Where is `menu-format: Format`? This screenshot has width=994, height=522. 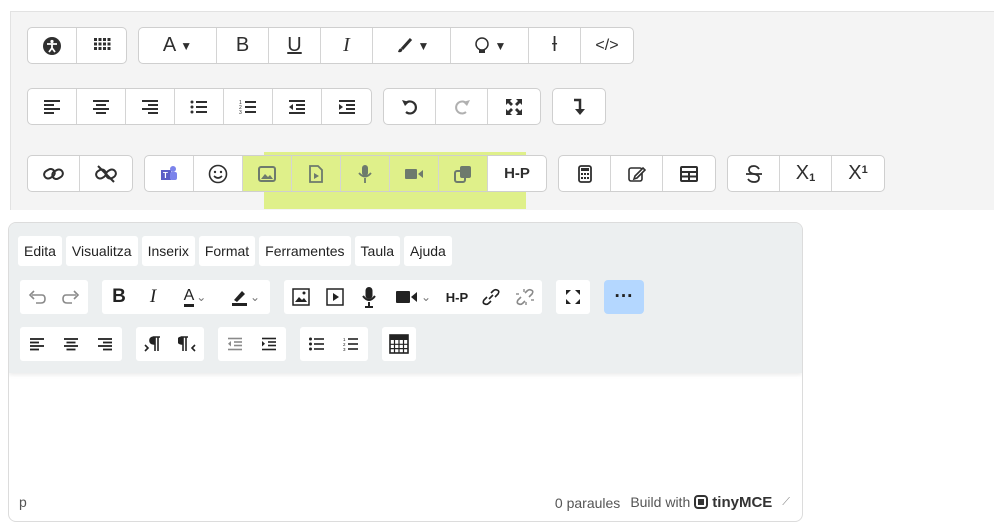
menu-format: Format is located at coordinates (227, 251).